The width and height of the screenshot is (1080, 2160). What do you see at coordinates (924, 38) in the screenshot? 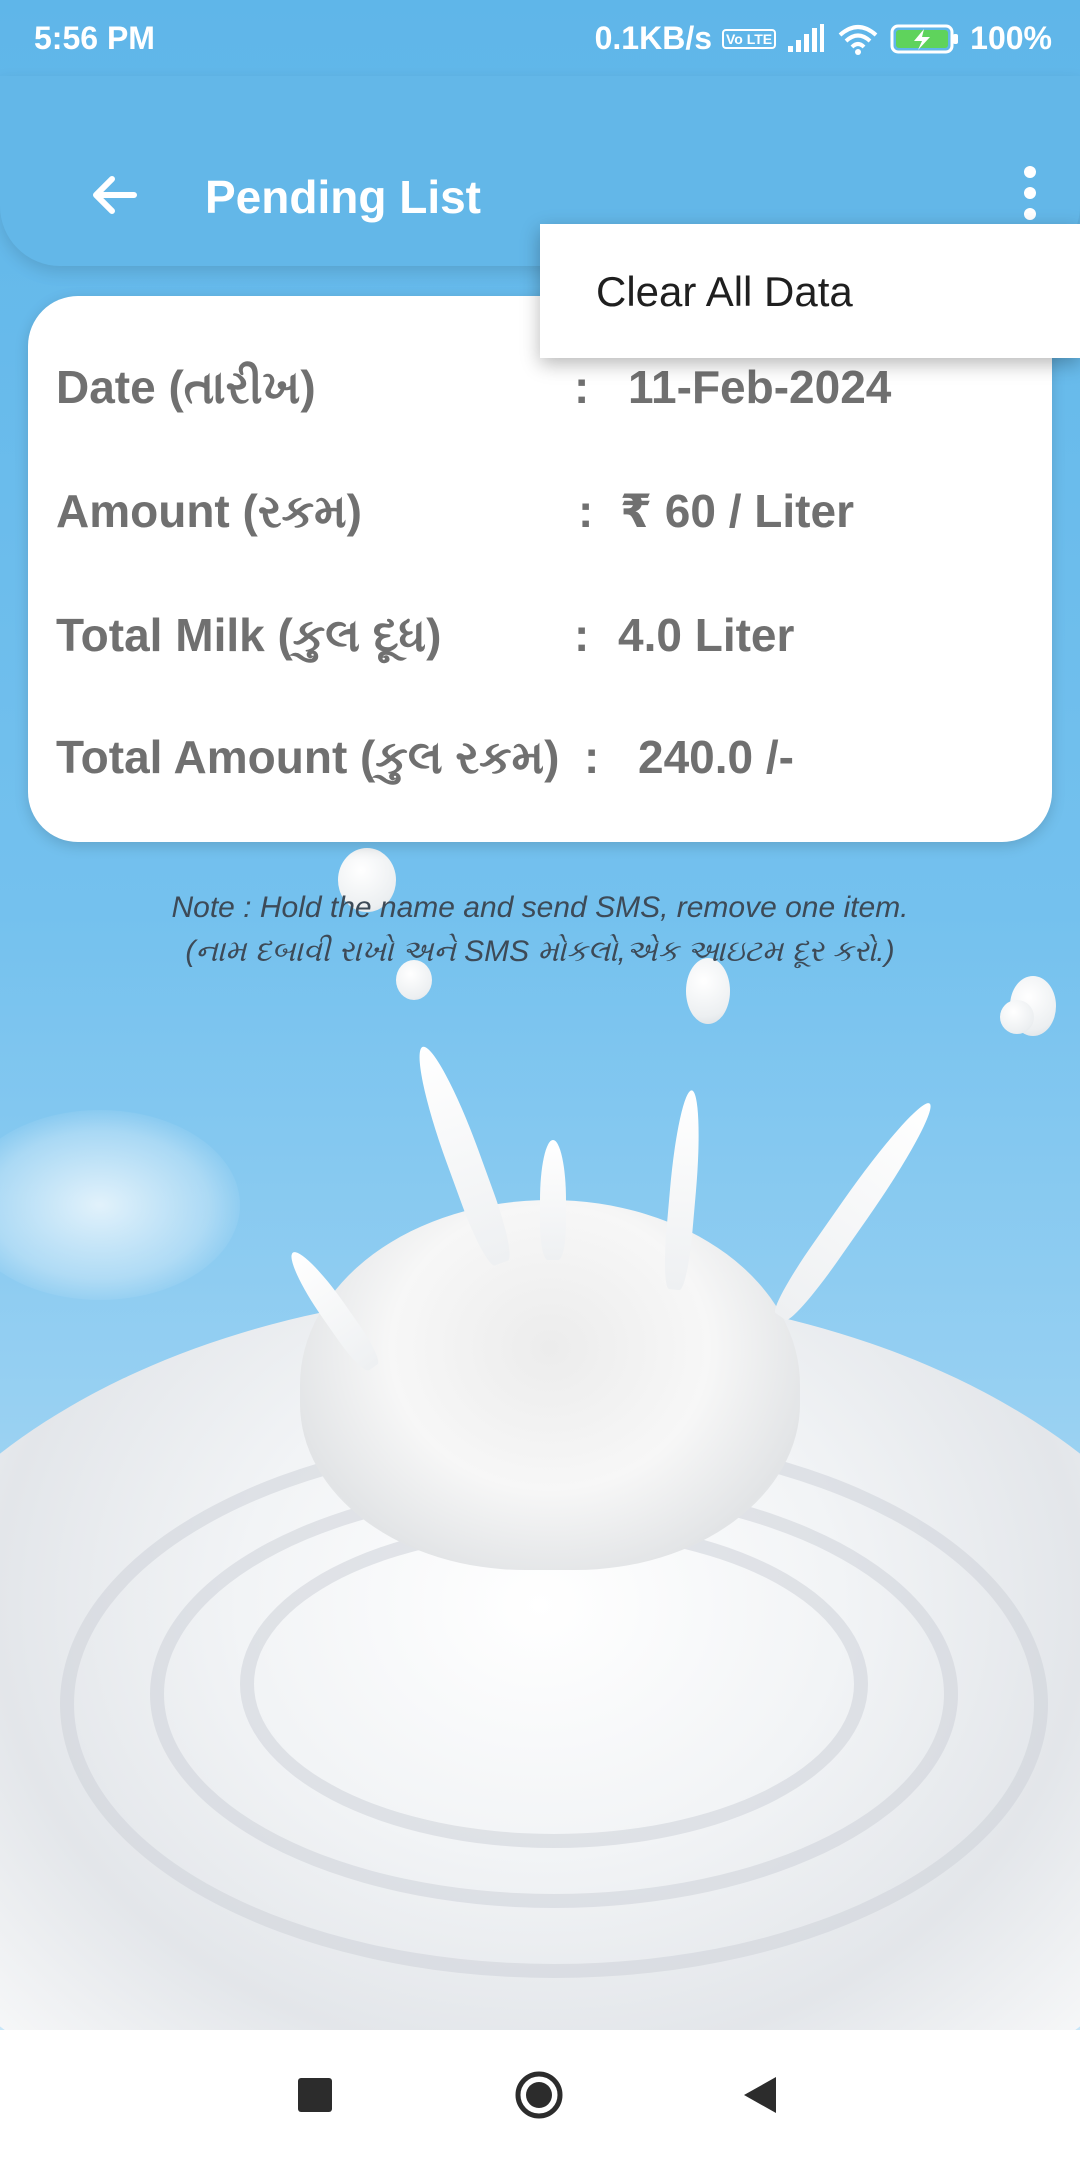
I see `battery-charging-icon` at bounding box center [924, 38].